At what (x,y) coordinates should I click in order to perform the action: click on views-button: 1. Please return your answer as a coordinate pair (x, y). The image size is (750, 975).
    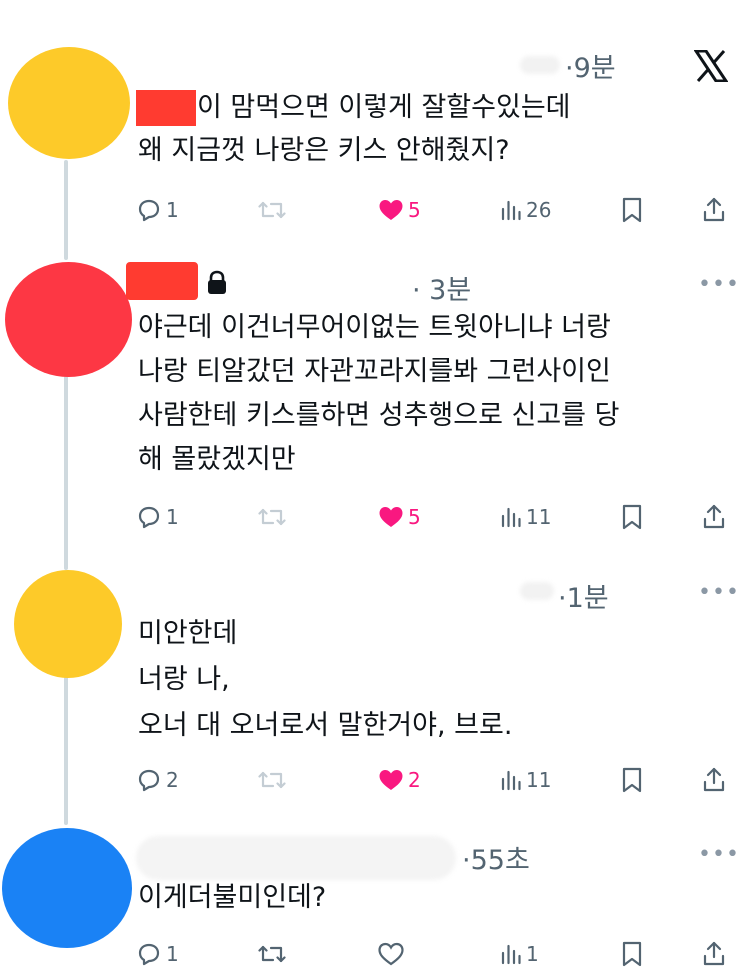
    Looking at the image, I should click on (519, 954).